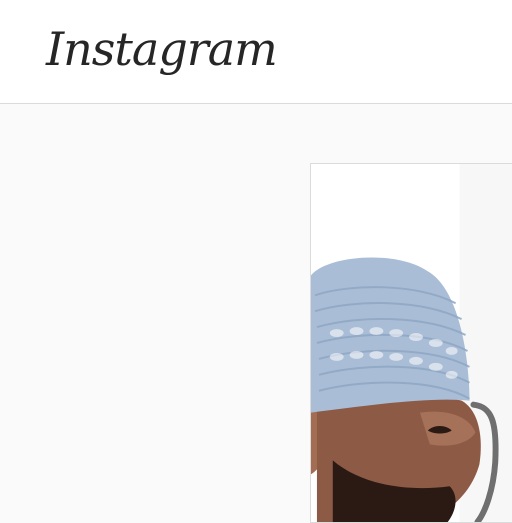 The height and width of the screenshot is (523, 512). Describe the element at coordinates (162, 49) in the screenshot. I see `instagram-logo: Instagram` at that location.